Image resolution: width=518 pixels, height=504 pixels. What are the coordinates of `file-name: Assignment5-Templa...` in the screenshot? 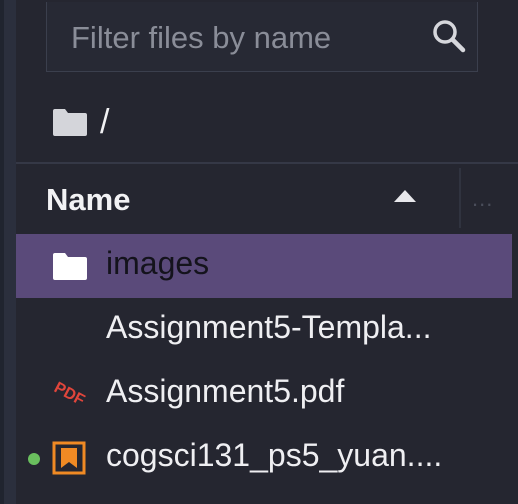 It's located at (269, 327).